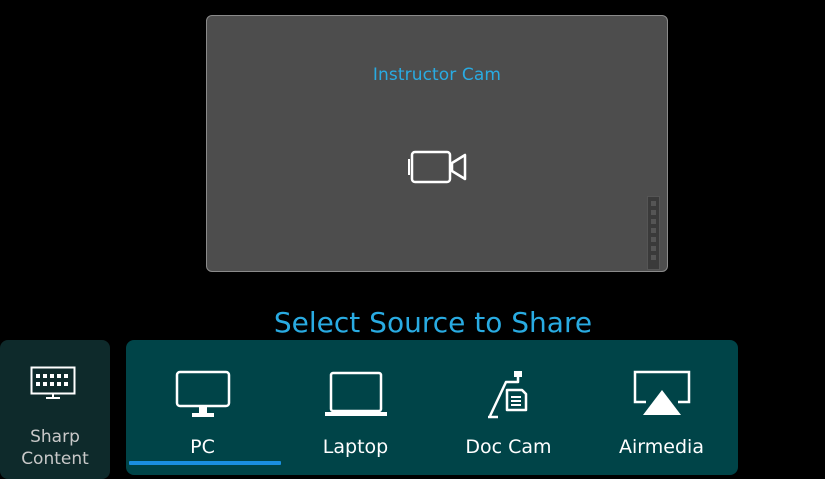 This screenshot has height=479, width=825. What do you see at coordinates (53, 382) in the screenshot?
I see `keyboard-display-icon` at bounding box center [53, 382].